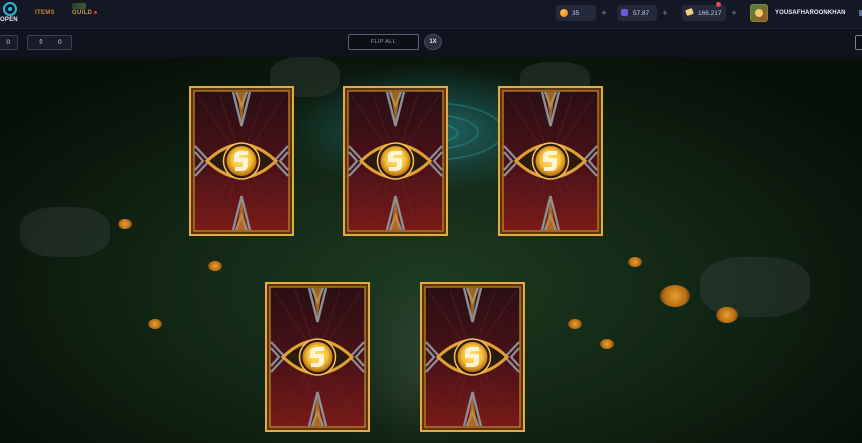  What do you see at coordinates (45, 13) in the screenshot?
I see `nav-items: ITEMS` at bounding box center [45, 13].